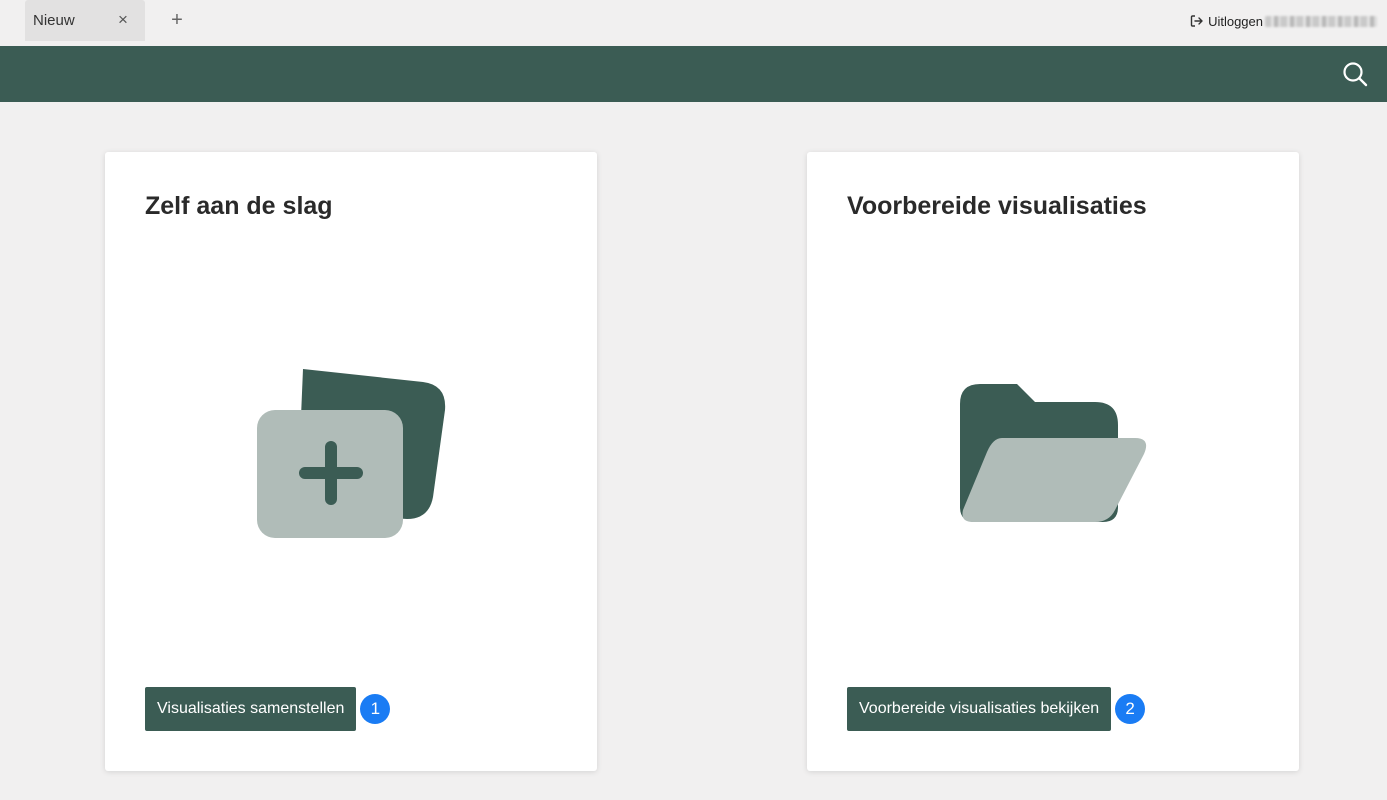 This screenshot has width=1387, height=800. Describe the element at coordinates (375, 709) in the screenshot. I see `step-badge: 1` at that location.